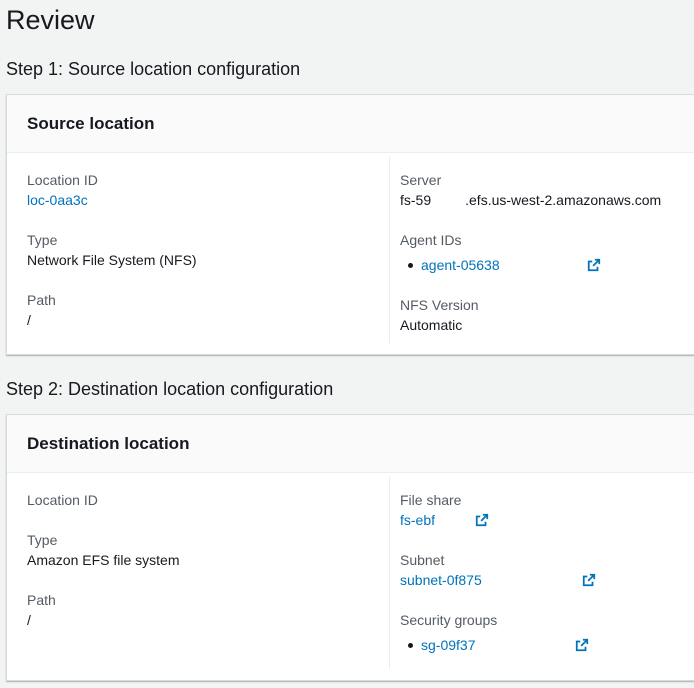 This screenshot has width=694, height=688. I want to click on destination-security-groups: Security groups sg-09f37, so click(510, 632).